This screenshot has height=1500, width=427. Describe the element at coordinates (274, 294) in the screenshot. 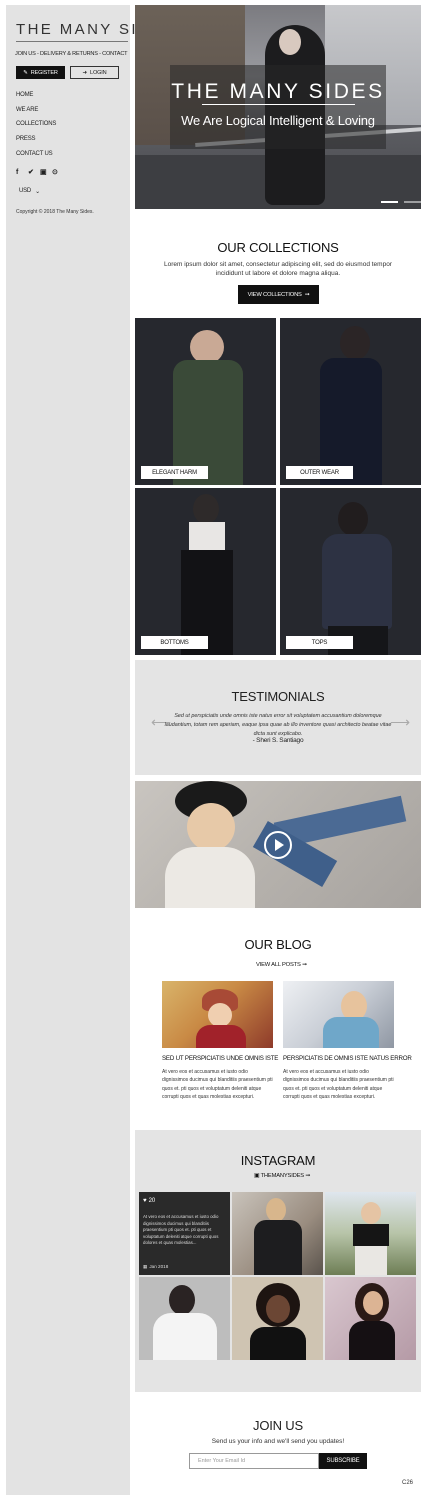

I see `view-collections-label: VIEW COLLECTIONS` at that location.